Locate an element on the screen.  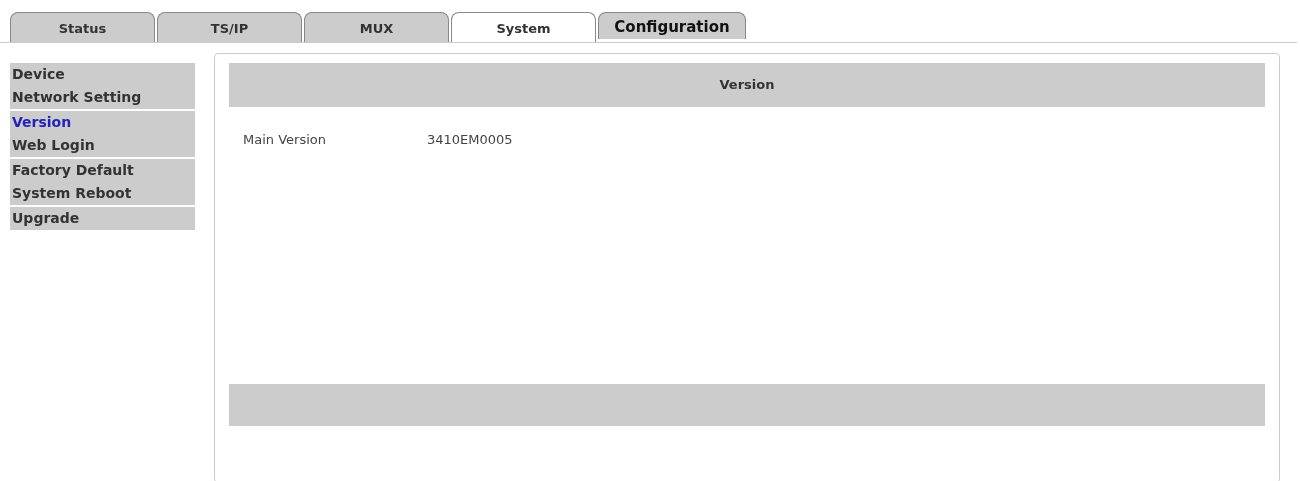
sidebar-item: Factory Default is located at coordinates (102, 170).